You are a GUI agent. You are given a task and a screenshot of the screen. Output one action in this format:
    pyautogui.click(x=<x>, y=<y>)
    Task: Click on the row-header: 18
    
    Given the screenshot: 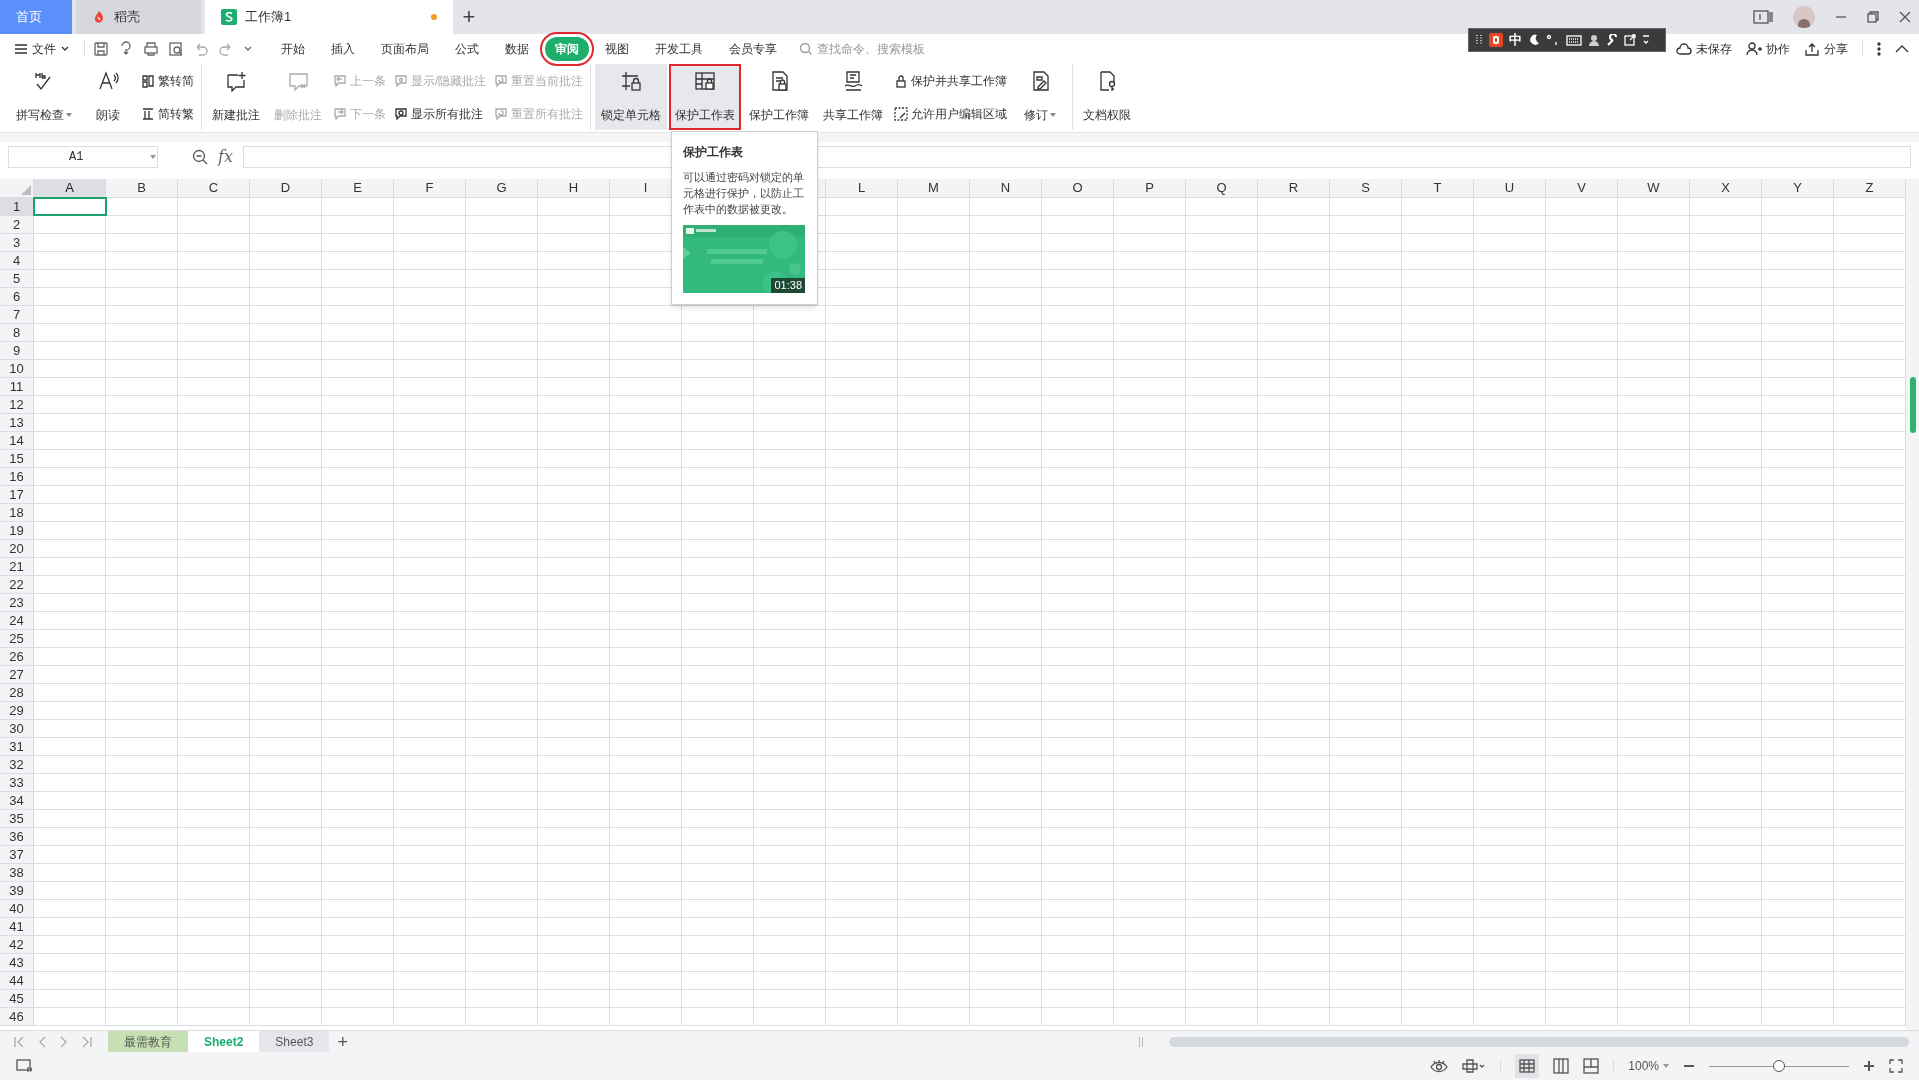 What is the action you would take?
    pyautogui.click(x=17, y=512)
    